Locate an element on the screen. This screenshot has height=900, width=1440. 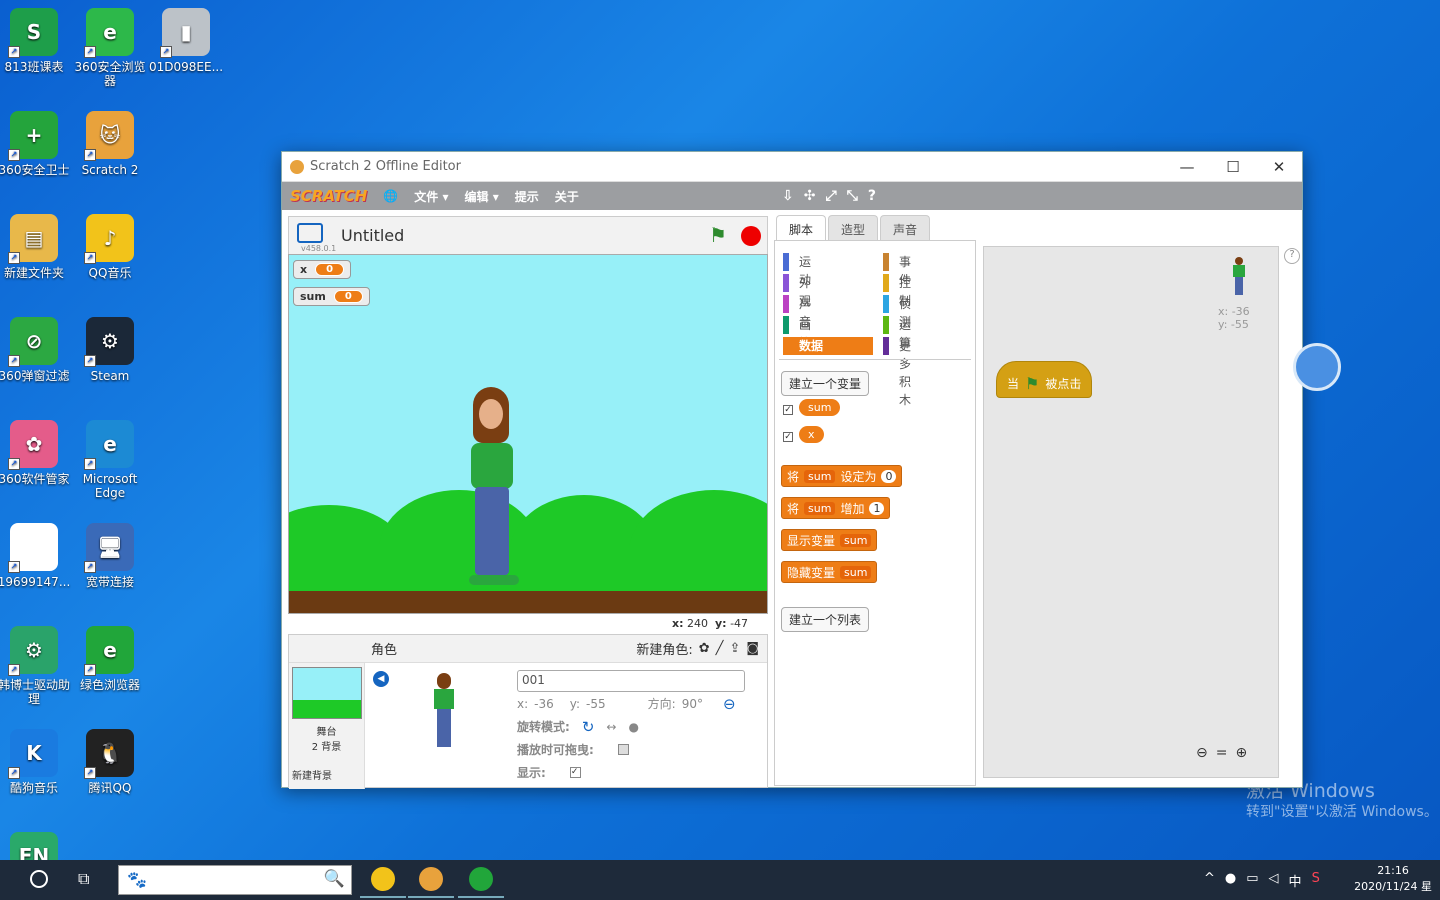
zoom-out-icon: ⊖ is located at coordinates (1202, 753).